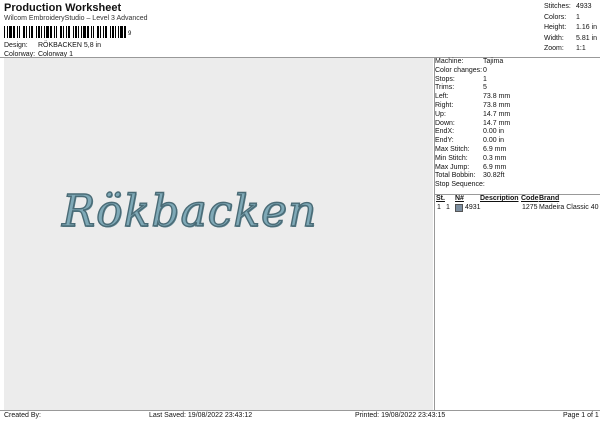 This screenshot has height=424, width=600. I want to click on info-value: 1, so click(485, 79).